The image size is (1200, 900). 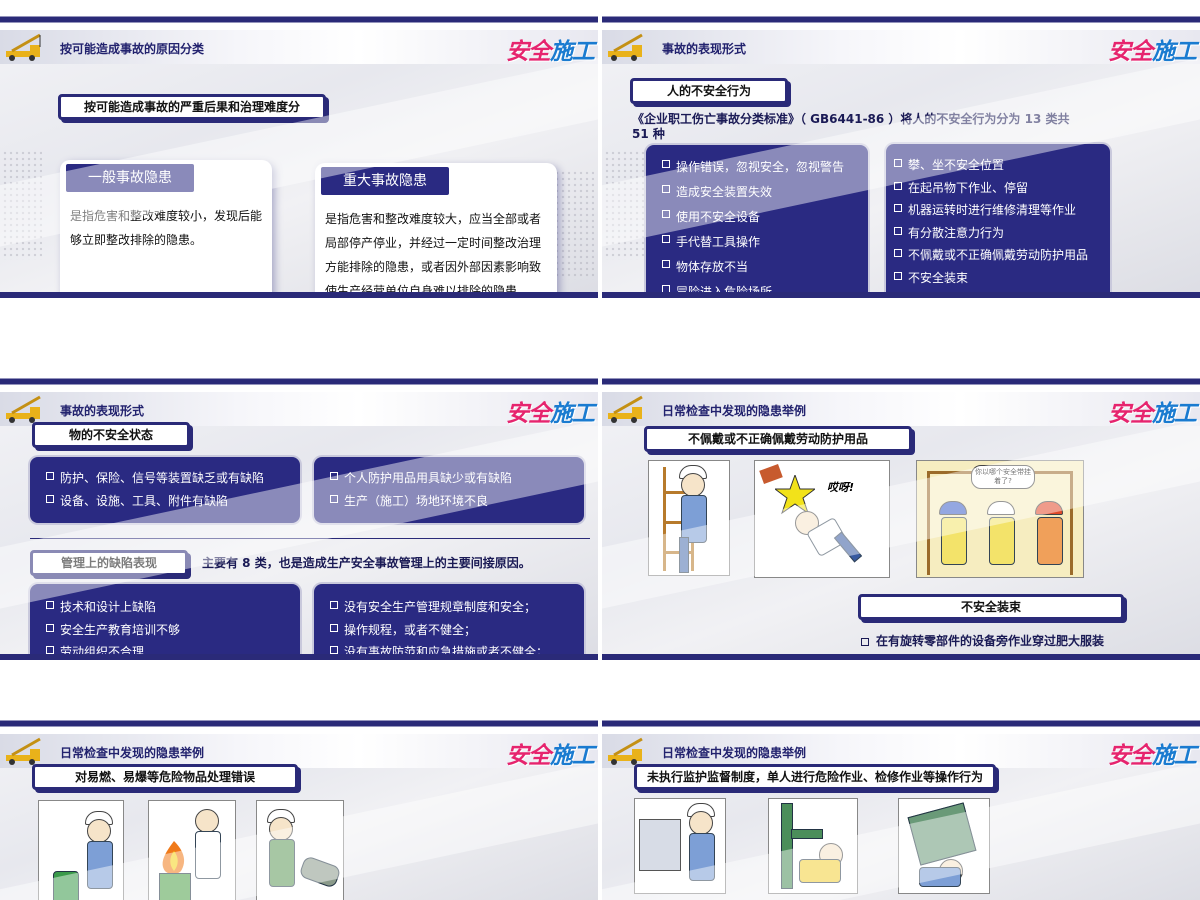 What do you see at coordinates (366, 563) in the screenshot?
I see `management-note: 主要有 8 类，也是造成生产安全事故管理上的主要间接原因。` at bounding box center [366, 563].